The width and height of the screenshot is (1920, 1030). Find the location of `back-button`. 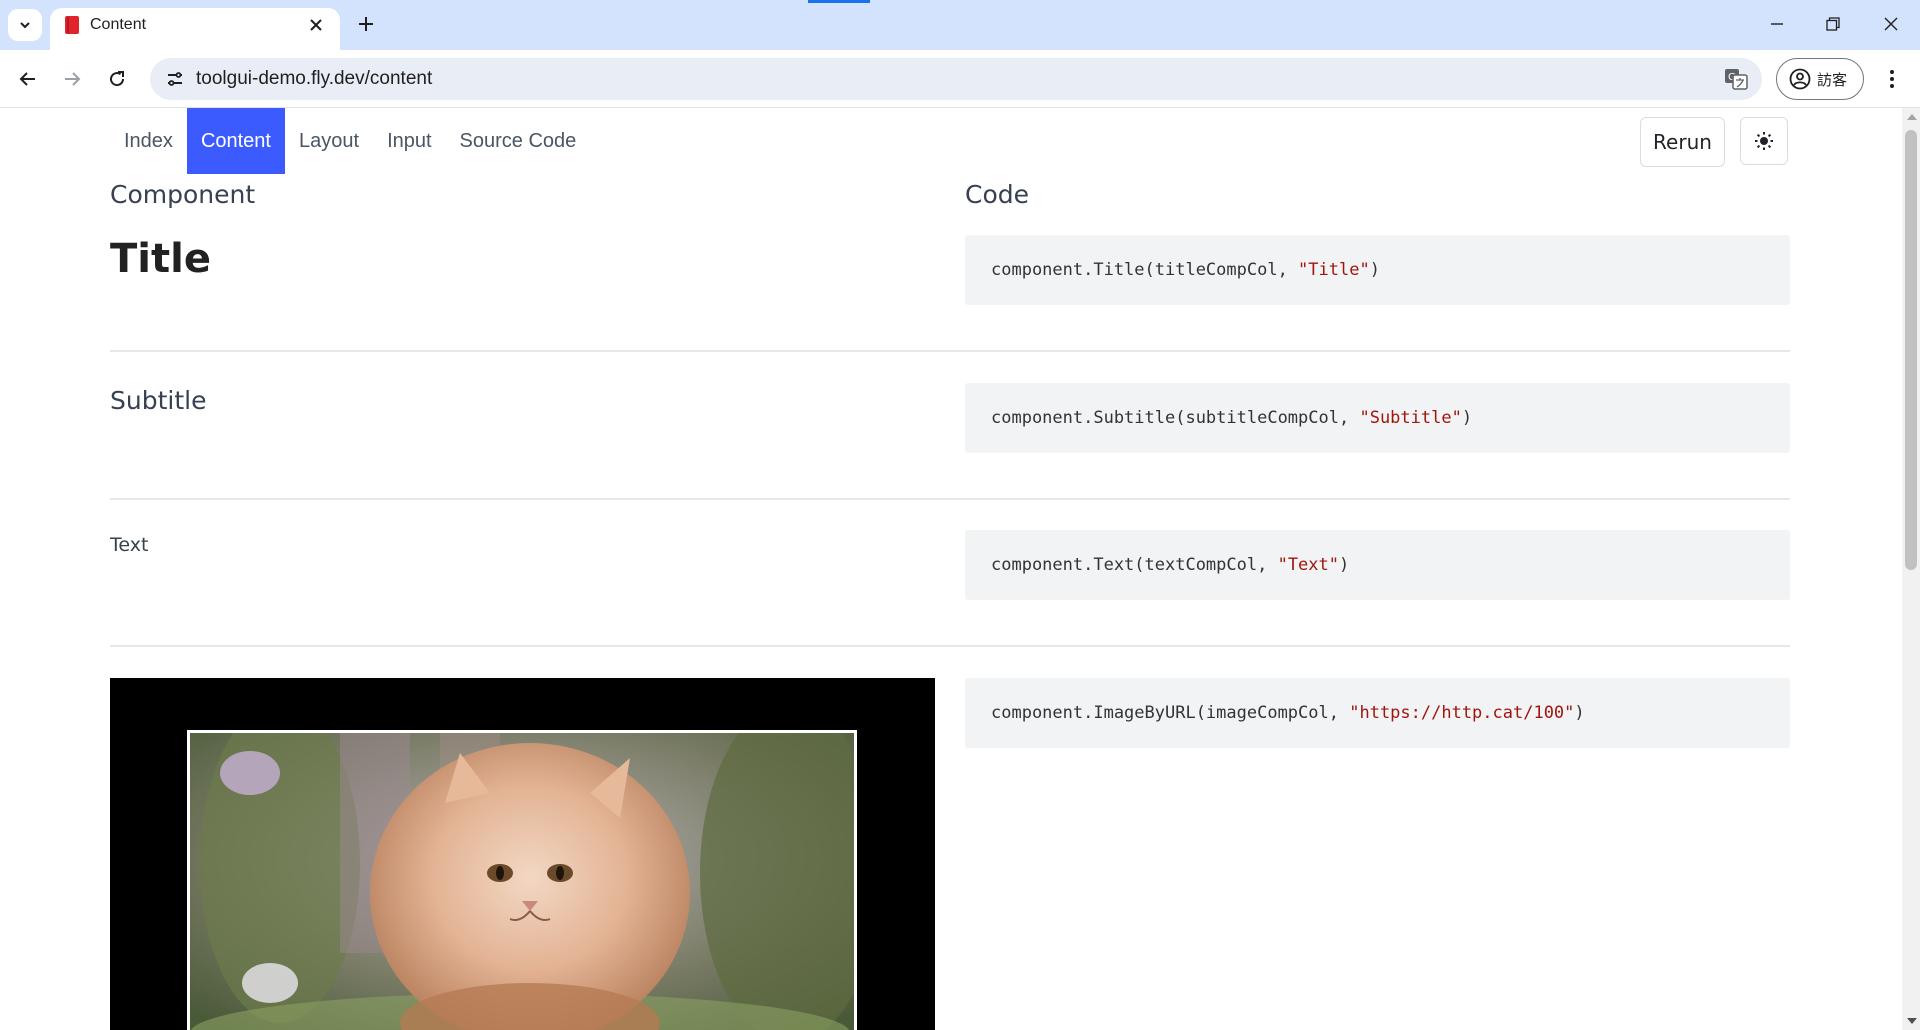

back-button is located at coordinates (28, 79).